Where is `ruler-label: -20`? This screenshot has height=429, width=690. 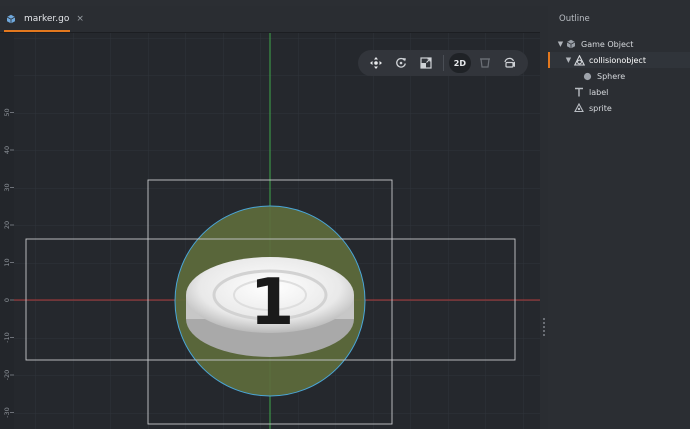 ruler-label: -20 is located at coordinates (7, 375).